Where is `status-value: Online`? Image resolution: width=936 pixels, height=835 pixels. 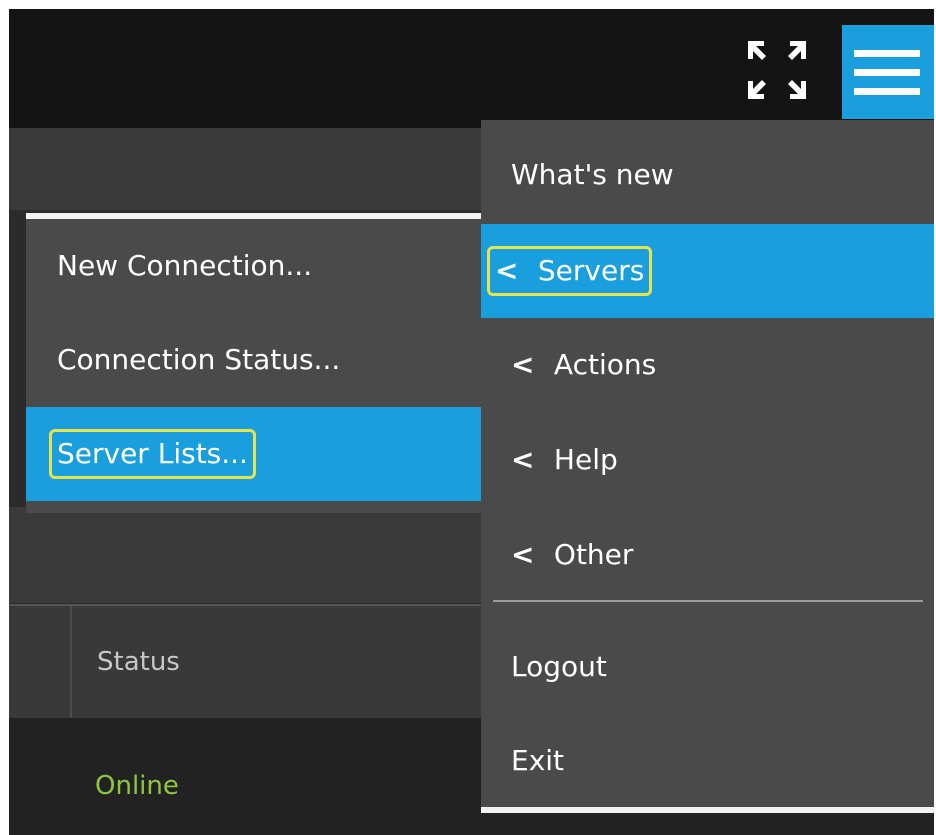 status-value: Online is located at coordinates (137, 786).